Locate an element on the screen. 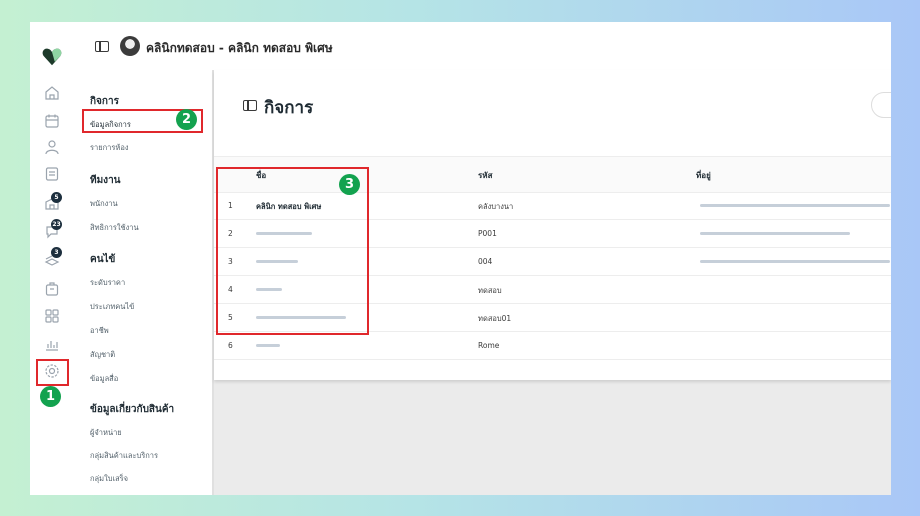  sidebar-item-staff: พนักงาน is located at coordinates (104, 204).